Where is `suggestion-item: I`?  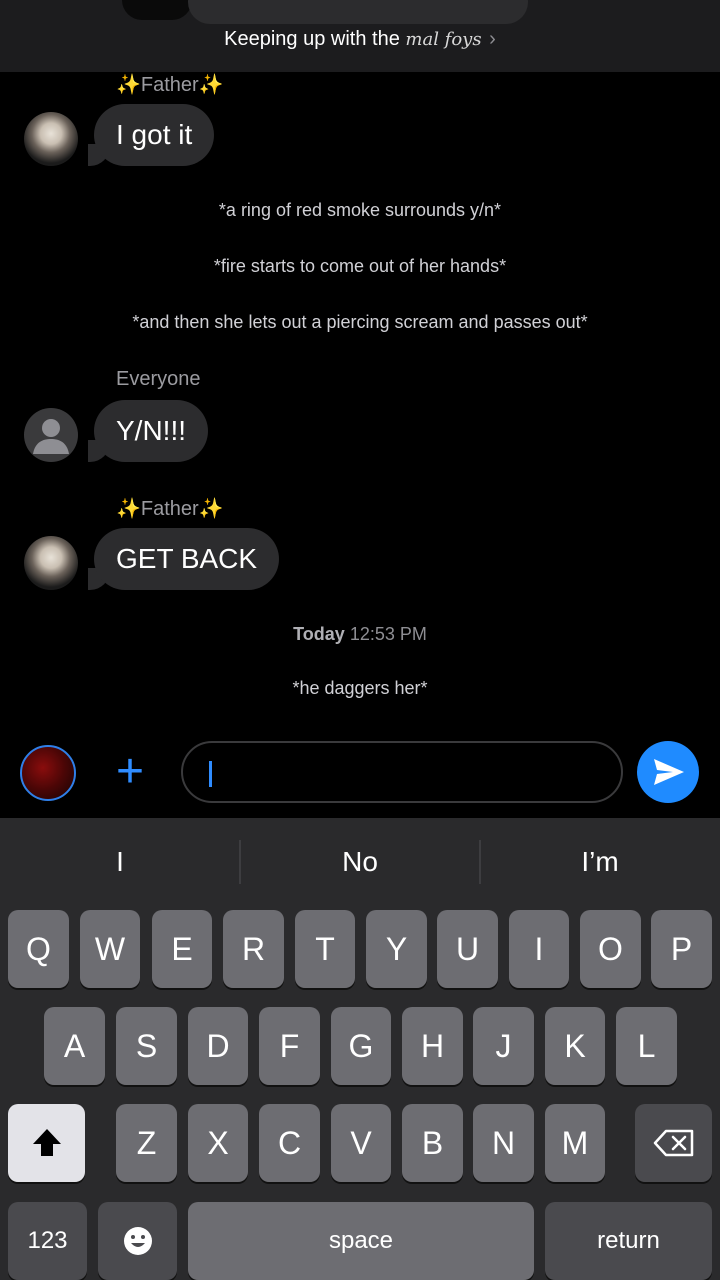 suggestion-item: I is located at coordinates (120, 862).